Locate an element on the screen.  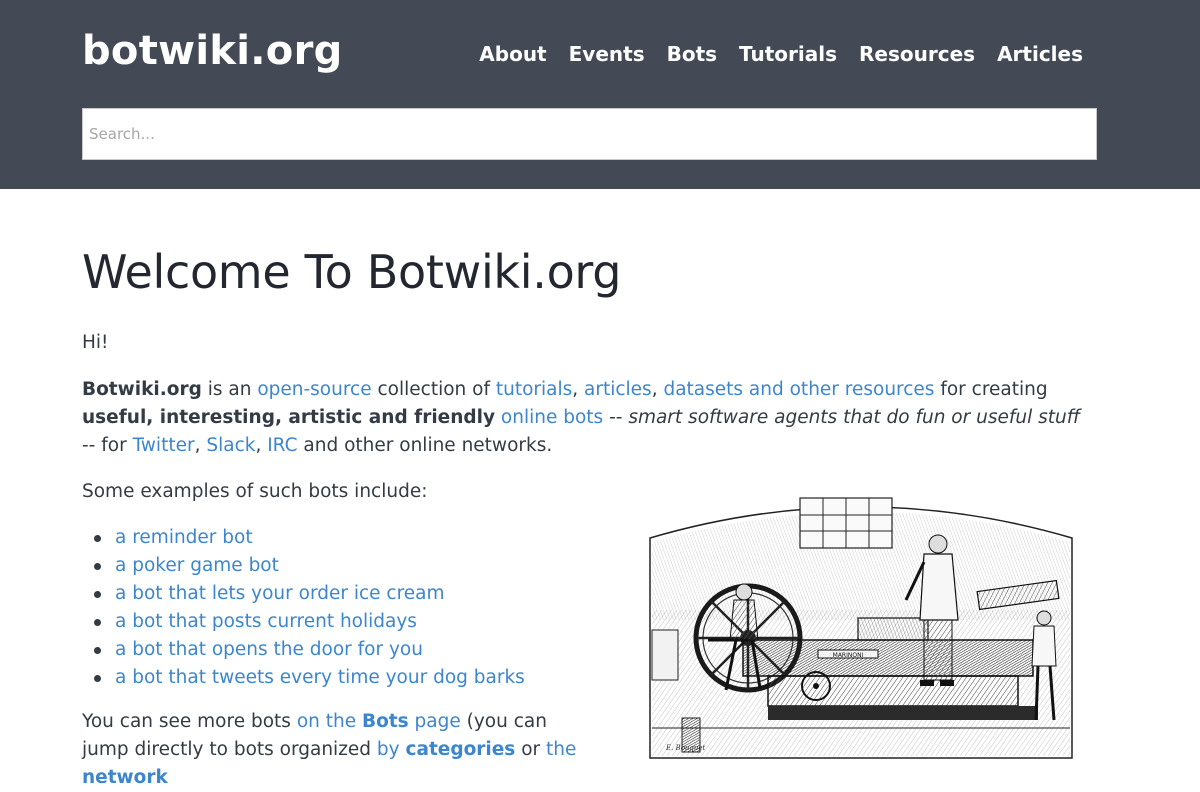
bots-page-link: on the Bots page is located at coordinates (379, 721).